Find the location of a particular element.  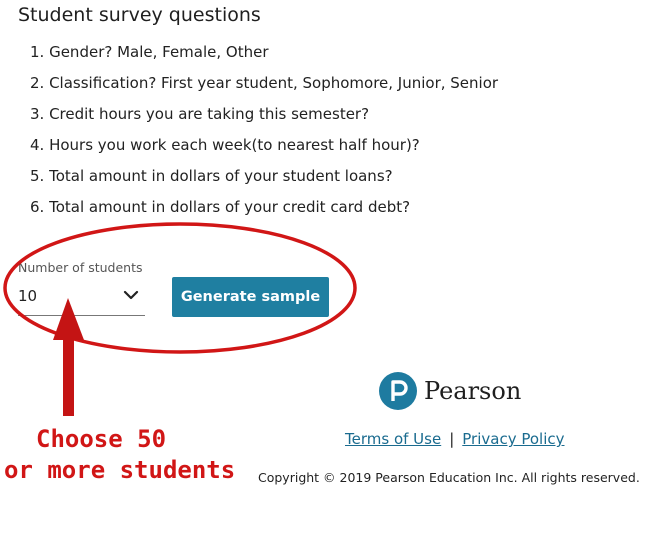

survey-title: Student survey questions is located at coordinates (139, 15).